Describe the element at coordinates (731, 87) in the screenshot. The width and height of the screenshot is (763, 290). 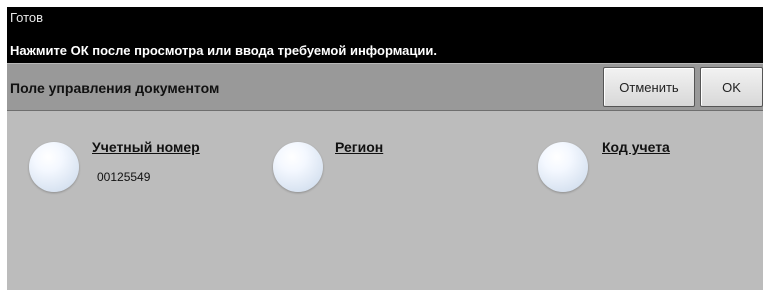
I see `ok-button: OK` at that location.